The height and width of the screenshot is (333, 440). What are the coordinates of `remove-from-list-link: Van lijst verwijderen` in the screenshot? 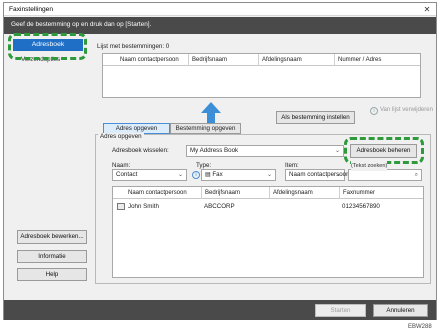 It's located at (406, 110).